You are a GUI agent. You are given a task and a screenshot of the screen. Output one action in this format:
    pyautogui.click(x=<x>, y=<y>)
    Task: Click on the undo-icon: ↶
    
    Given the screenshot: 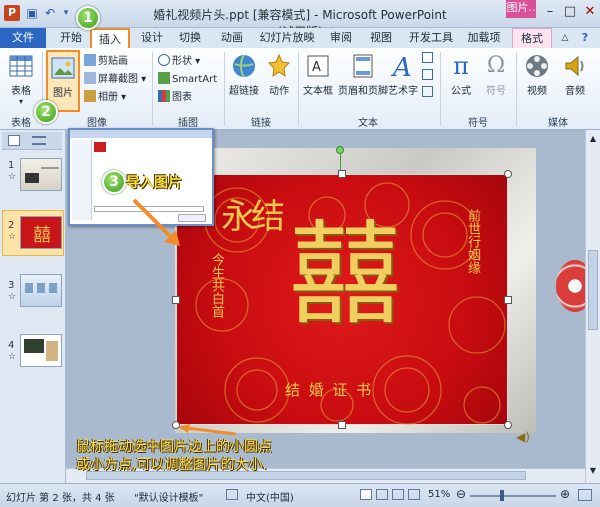 What is the action you would take?
    pyautogui.click(x=50, y=13)
    